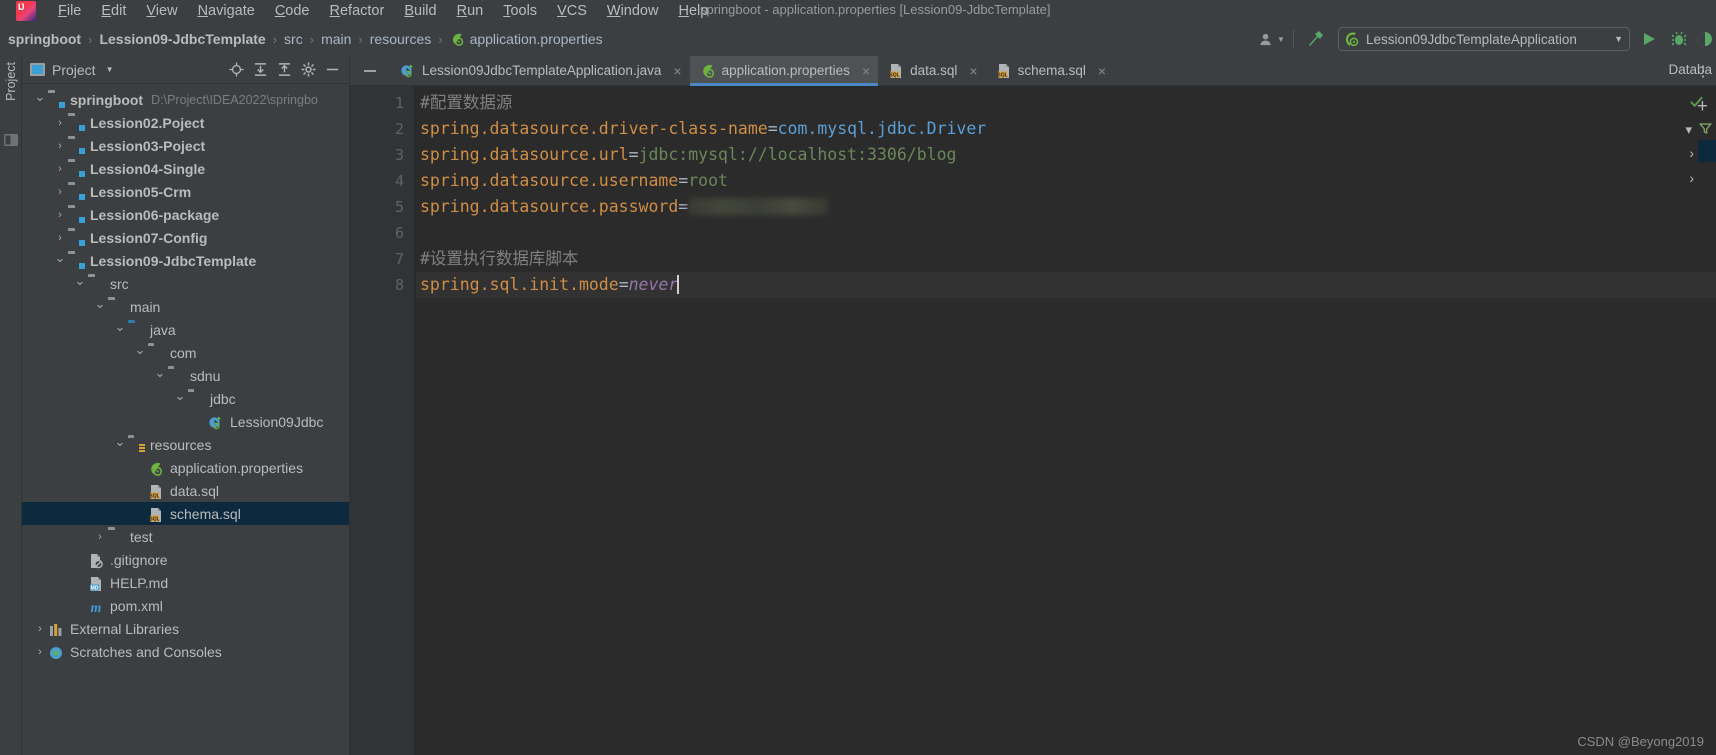  Describe the element at coordinates (1066, 207) in the screenshot. I see `code-line: spring.datasource.password=` at that location.